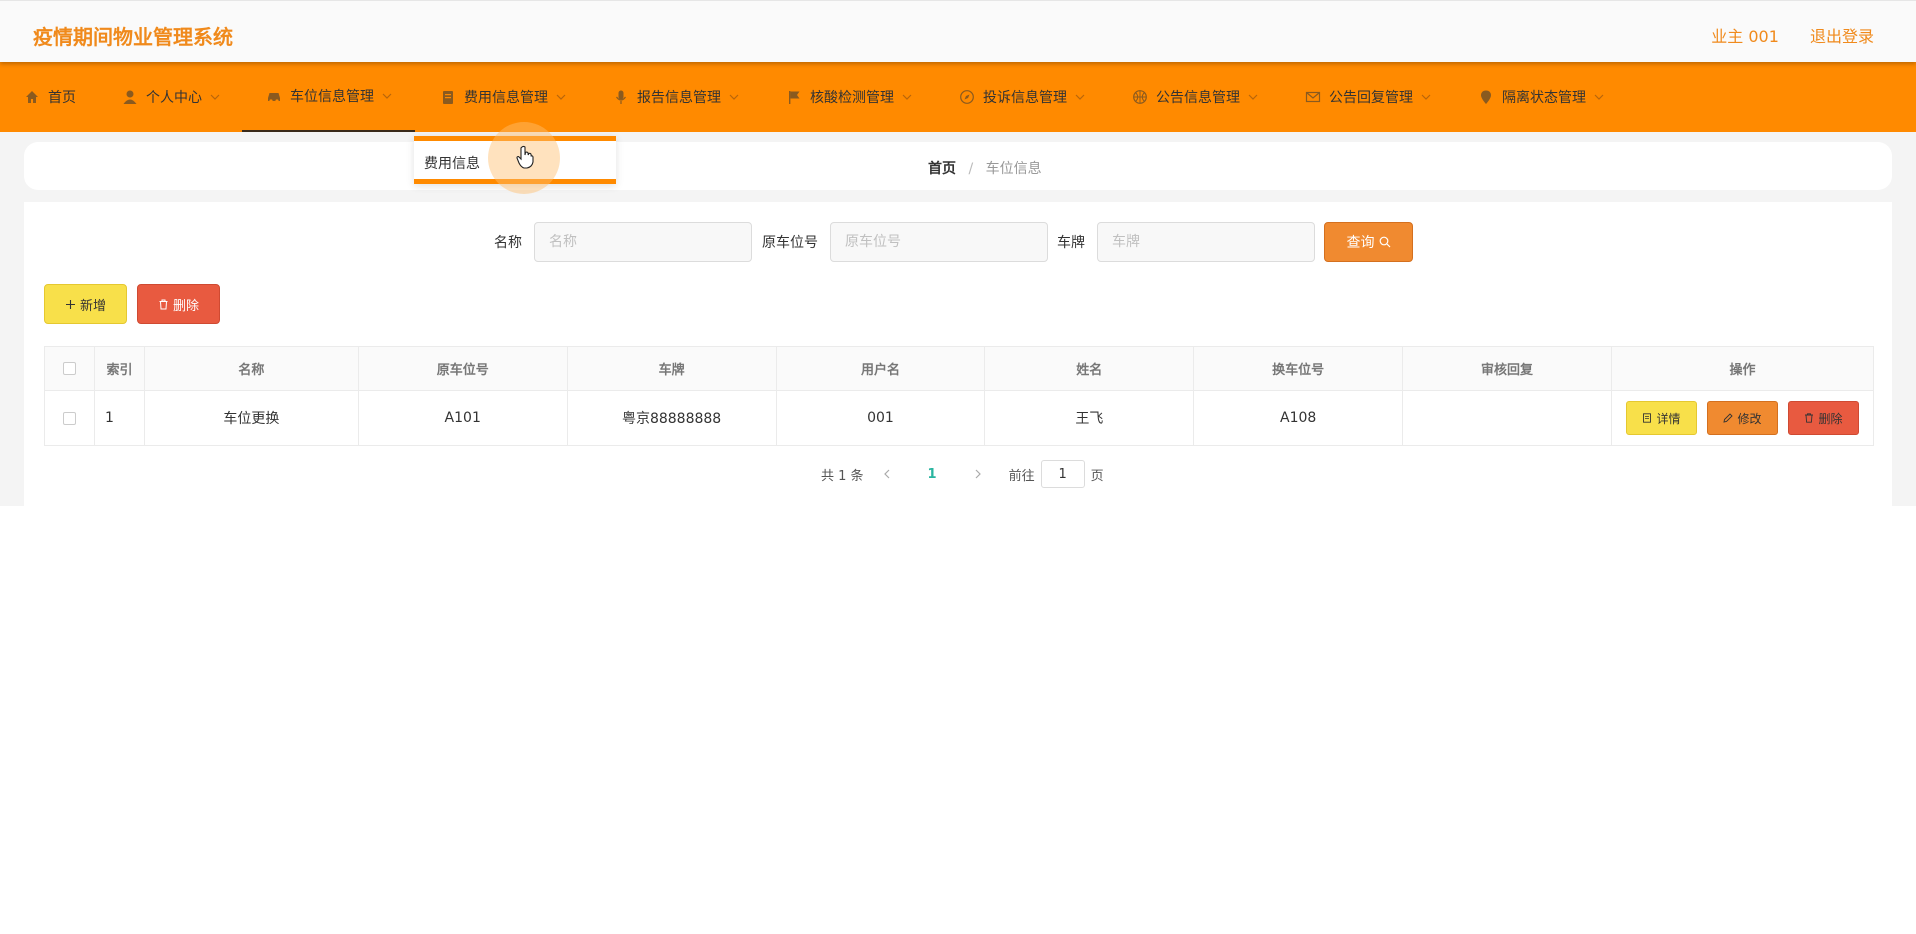 The image size is (1916, 934). Describe the element at coordinates (130, 97) in the screenshot. I see `user-icon` at that location.